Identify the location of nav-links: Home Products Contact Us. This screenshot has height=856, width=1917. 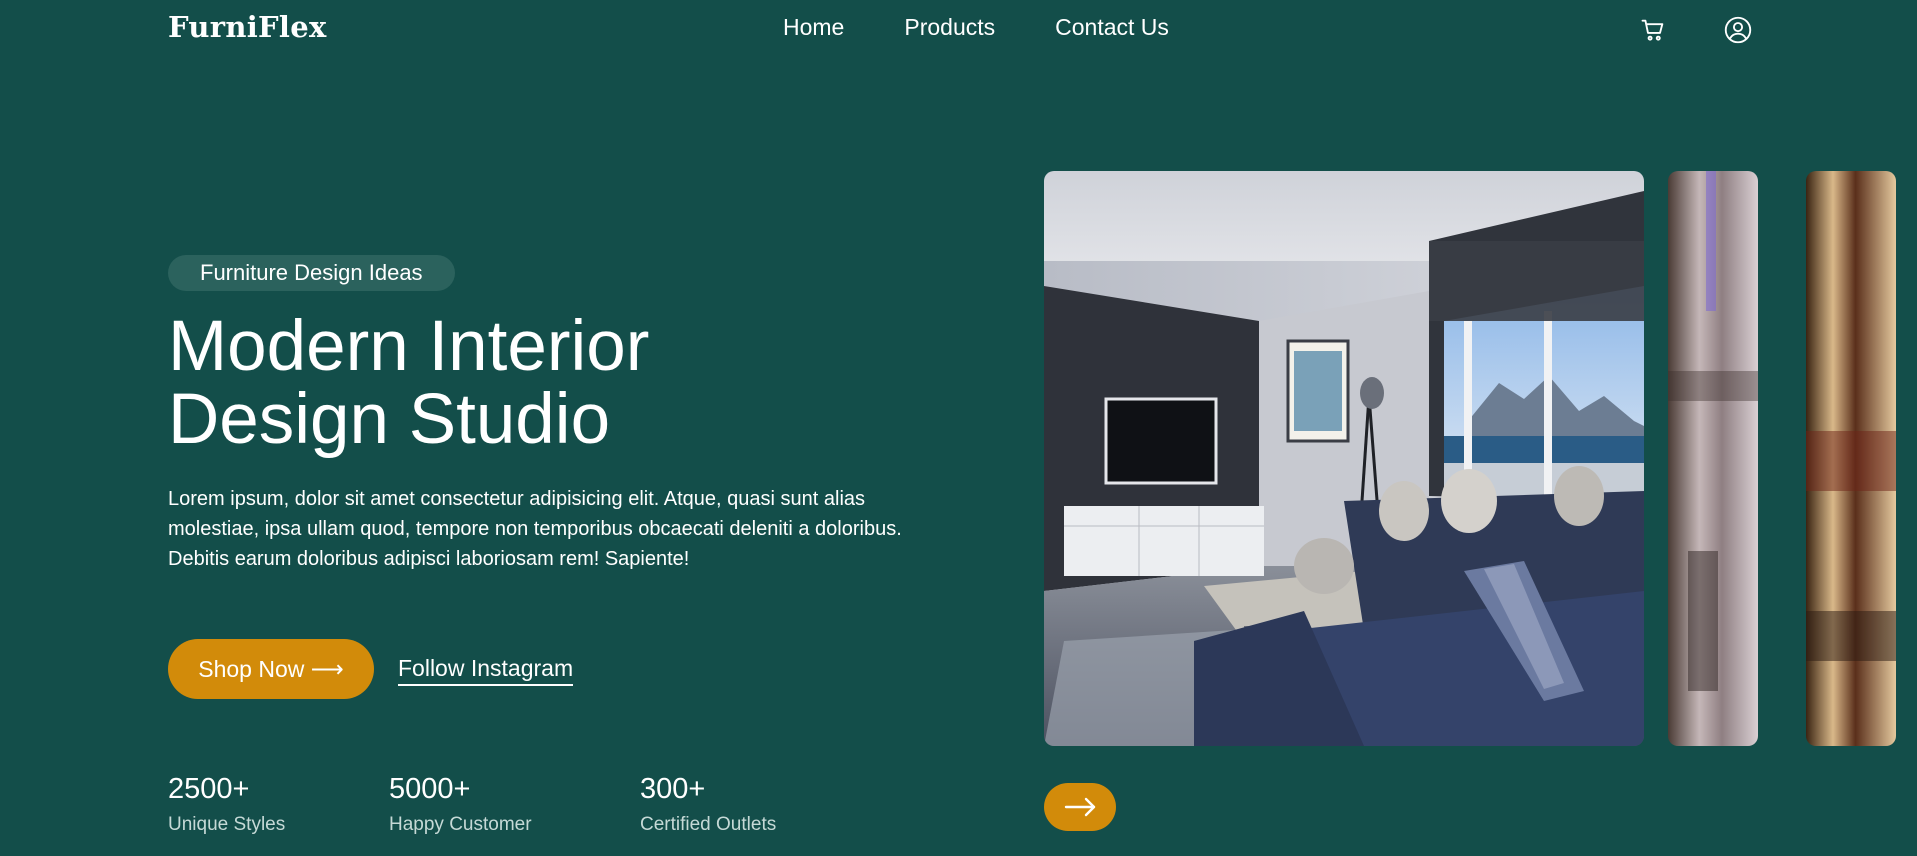
(976, 27).